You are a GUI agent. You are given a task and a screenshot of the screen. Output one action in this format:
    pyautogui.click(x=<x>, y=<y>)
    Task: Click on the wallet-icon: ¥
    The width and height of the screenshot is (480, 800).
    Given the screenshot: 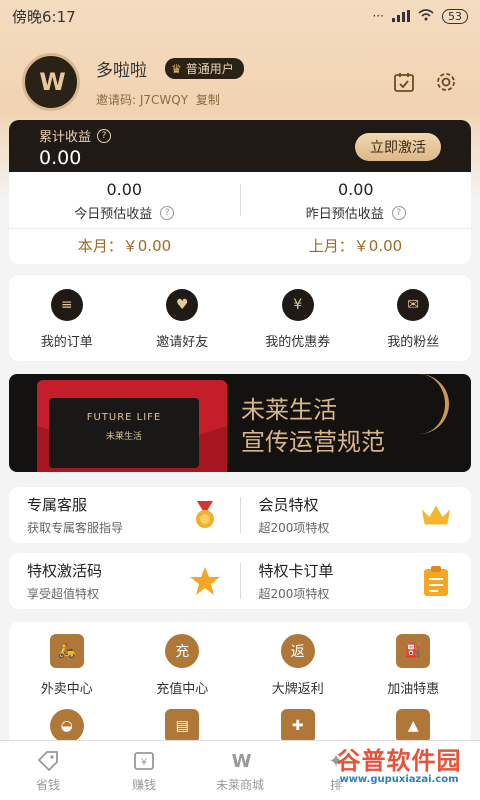 What is the action you would take?
    pyautogui.click(x=144, y=761)
    